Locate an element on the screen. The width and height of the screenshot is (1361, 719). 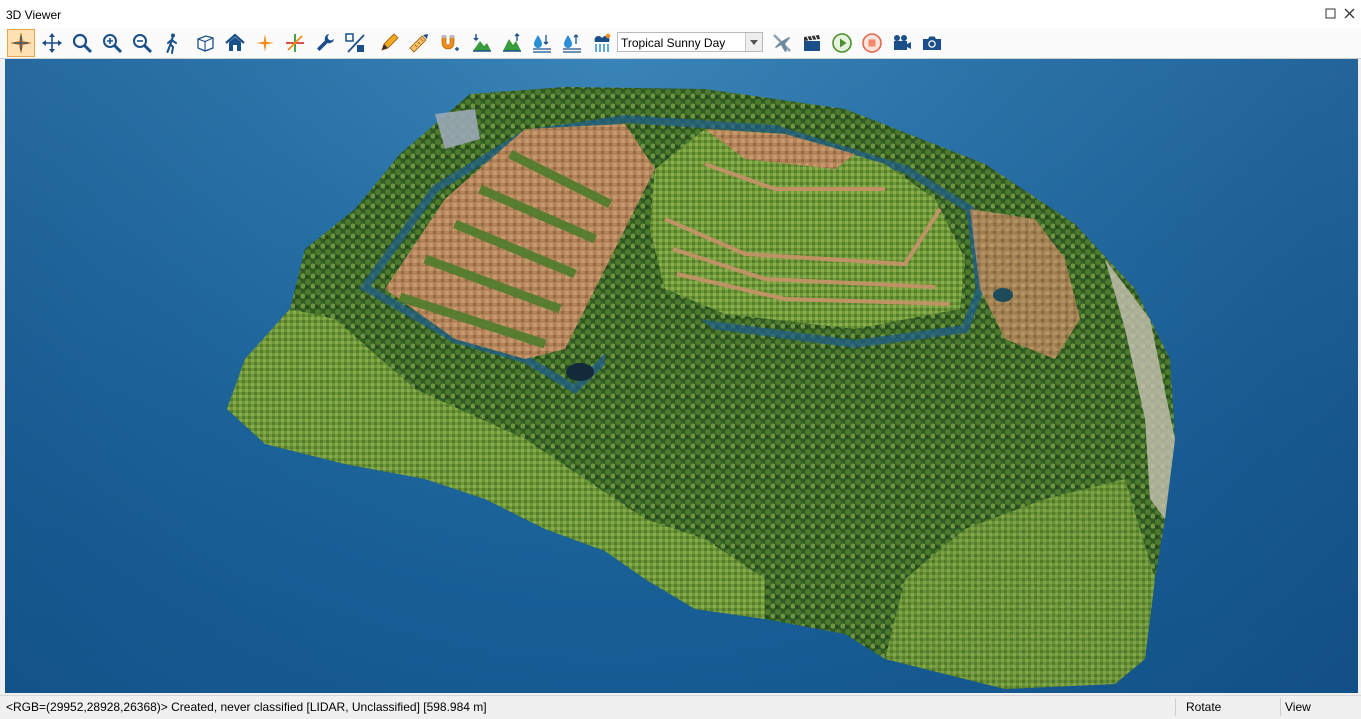
airplane-icon is located at coordinates (782, 43).